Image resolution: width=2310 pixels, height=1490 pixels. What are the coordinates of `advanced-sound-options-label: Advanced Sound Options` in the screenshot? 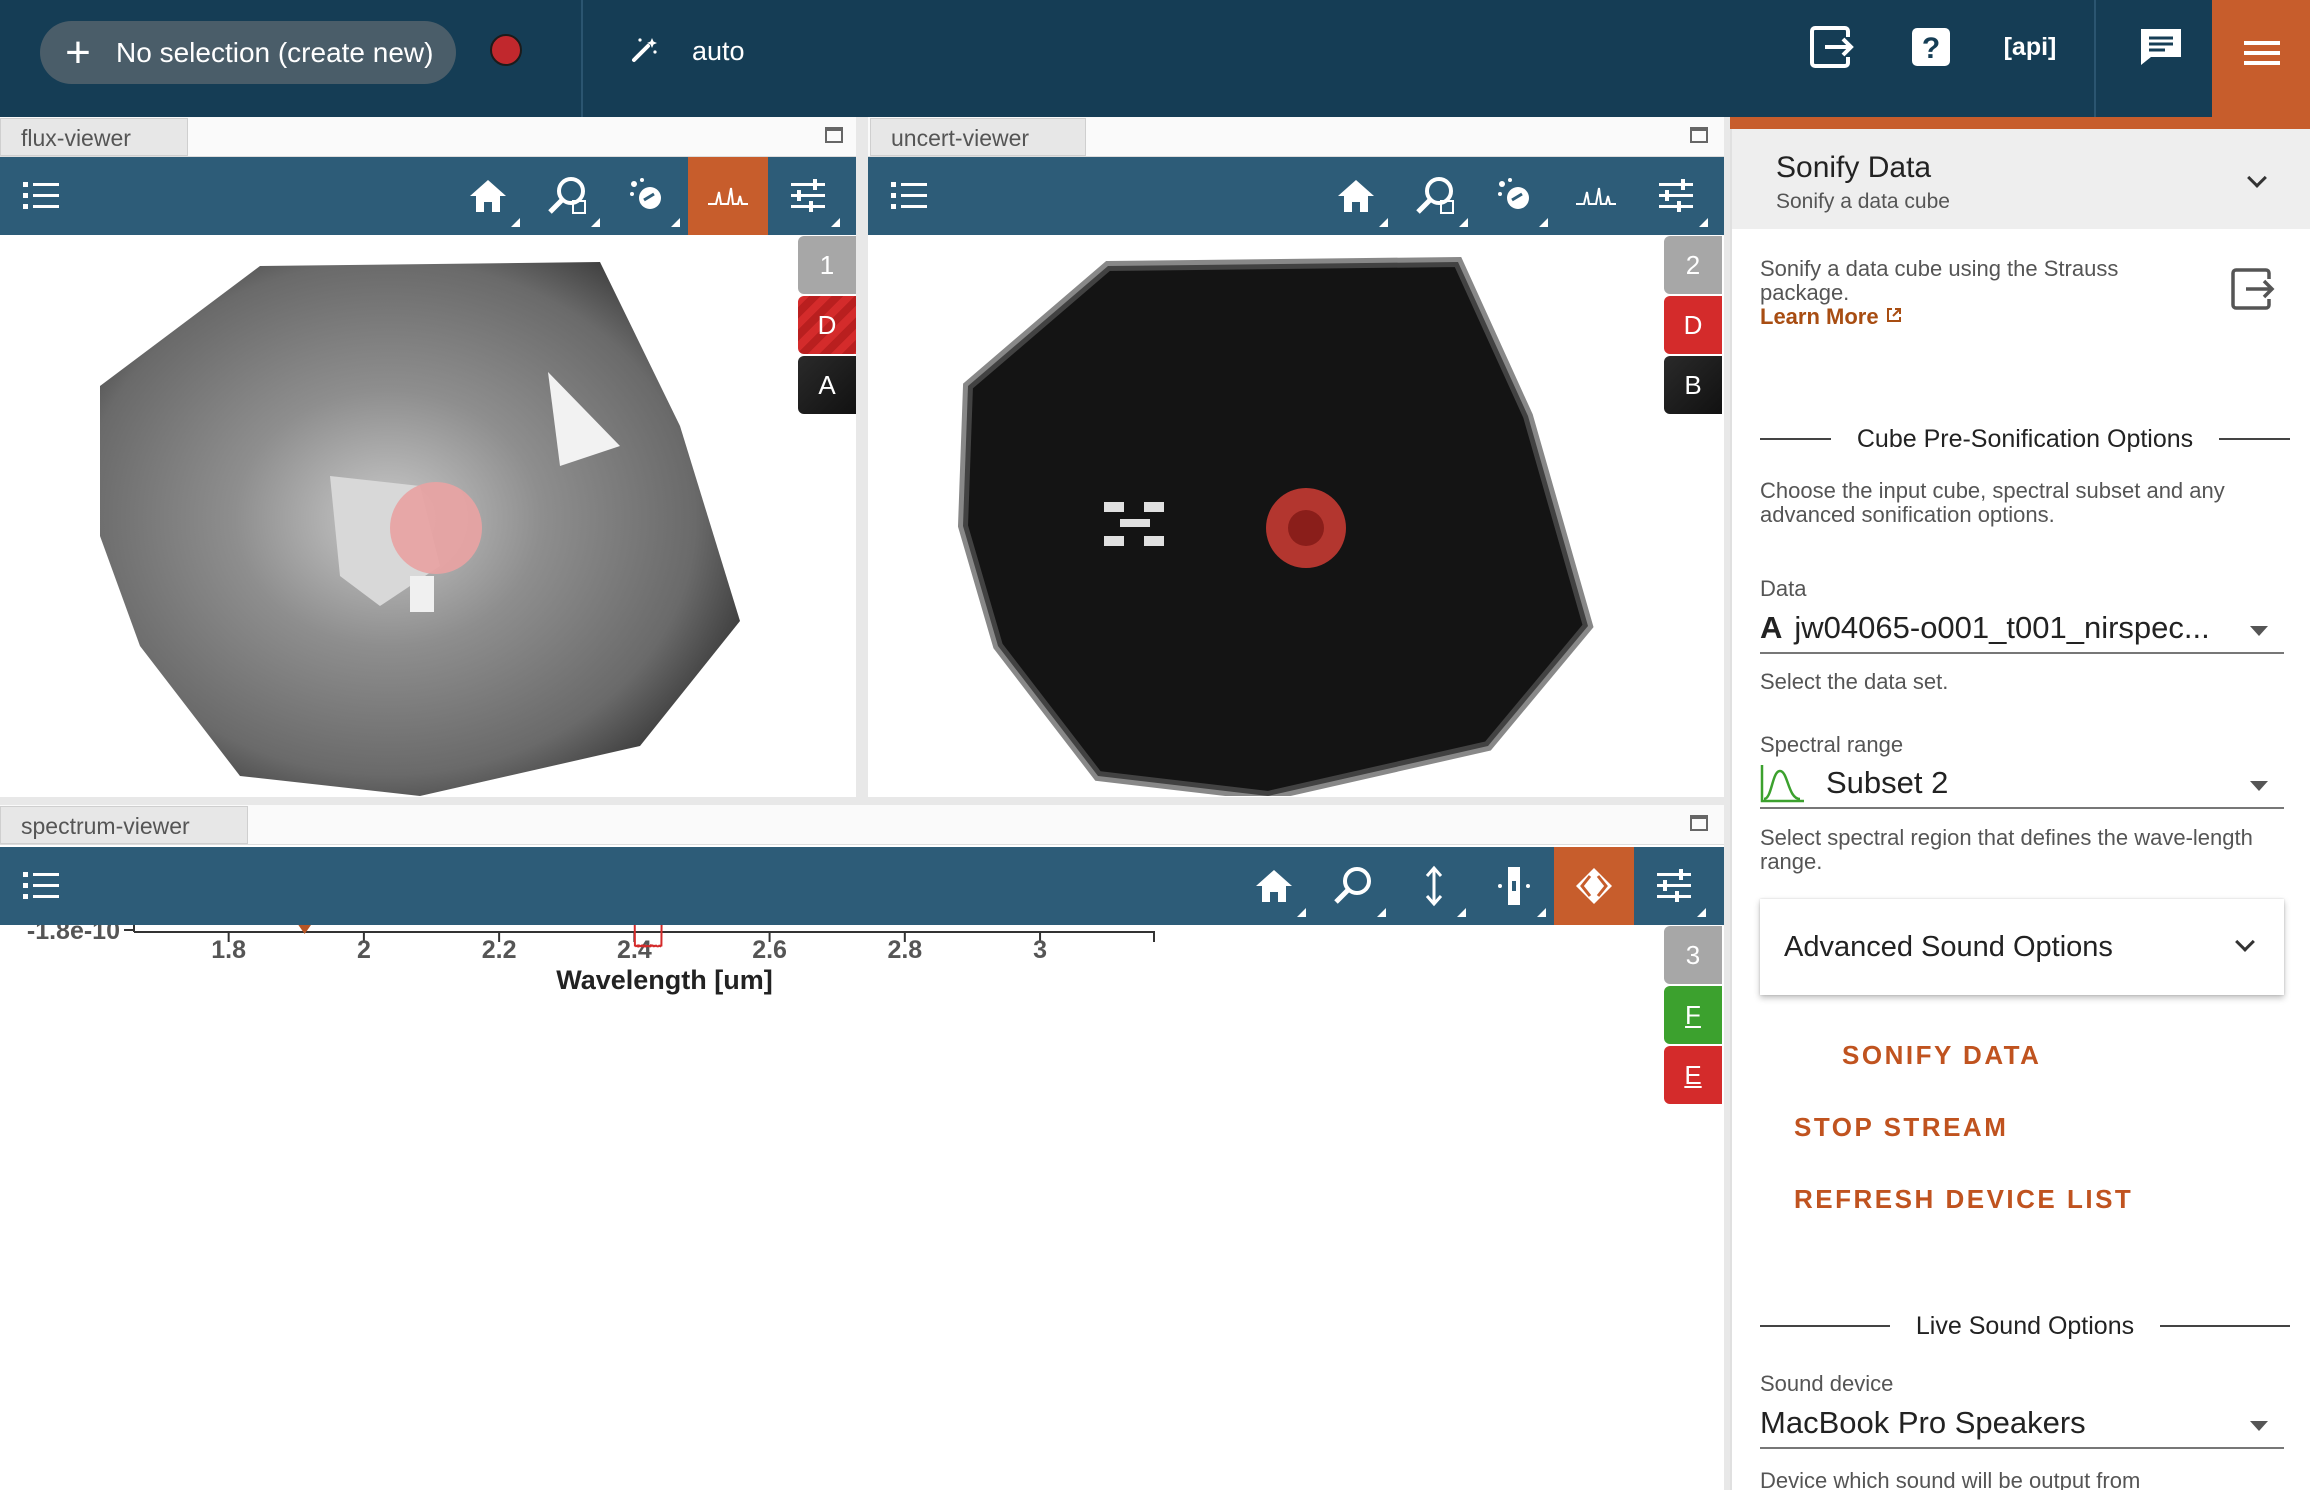 It's located at (1948, 947).